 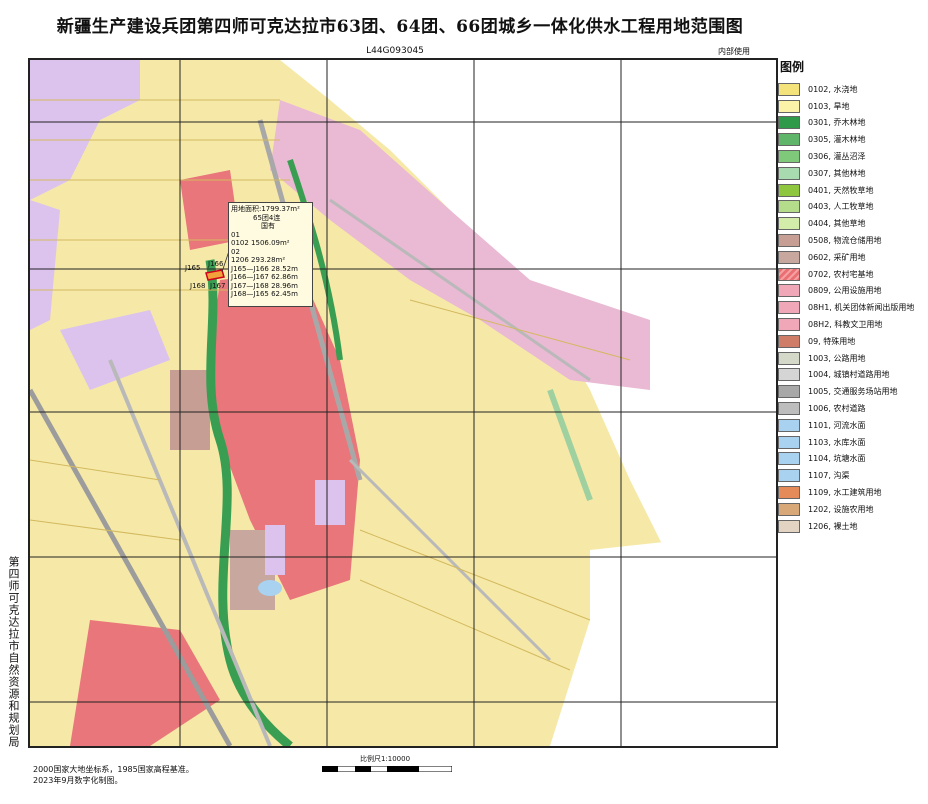 I want to click on legend-item: 1004, 城镇村道路用地, so click(x=852, y=375).